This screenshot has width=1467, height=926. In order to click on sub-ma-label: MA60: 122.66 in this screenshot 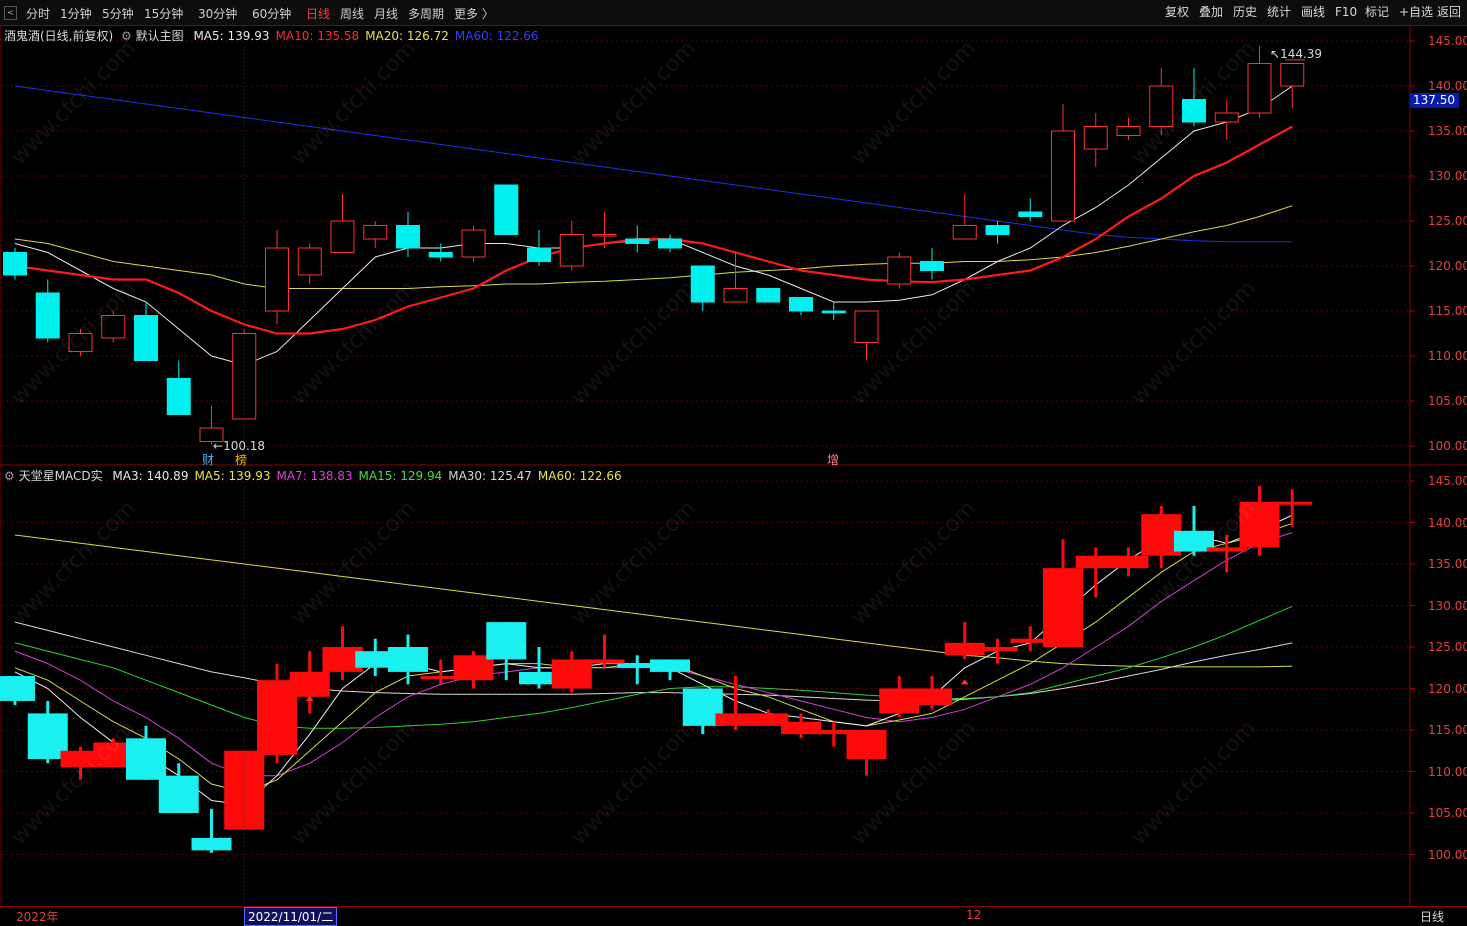, I will do `click(579, 476)`.